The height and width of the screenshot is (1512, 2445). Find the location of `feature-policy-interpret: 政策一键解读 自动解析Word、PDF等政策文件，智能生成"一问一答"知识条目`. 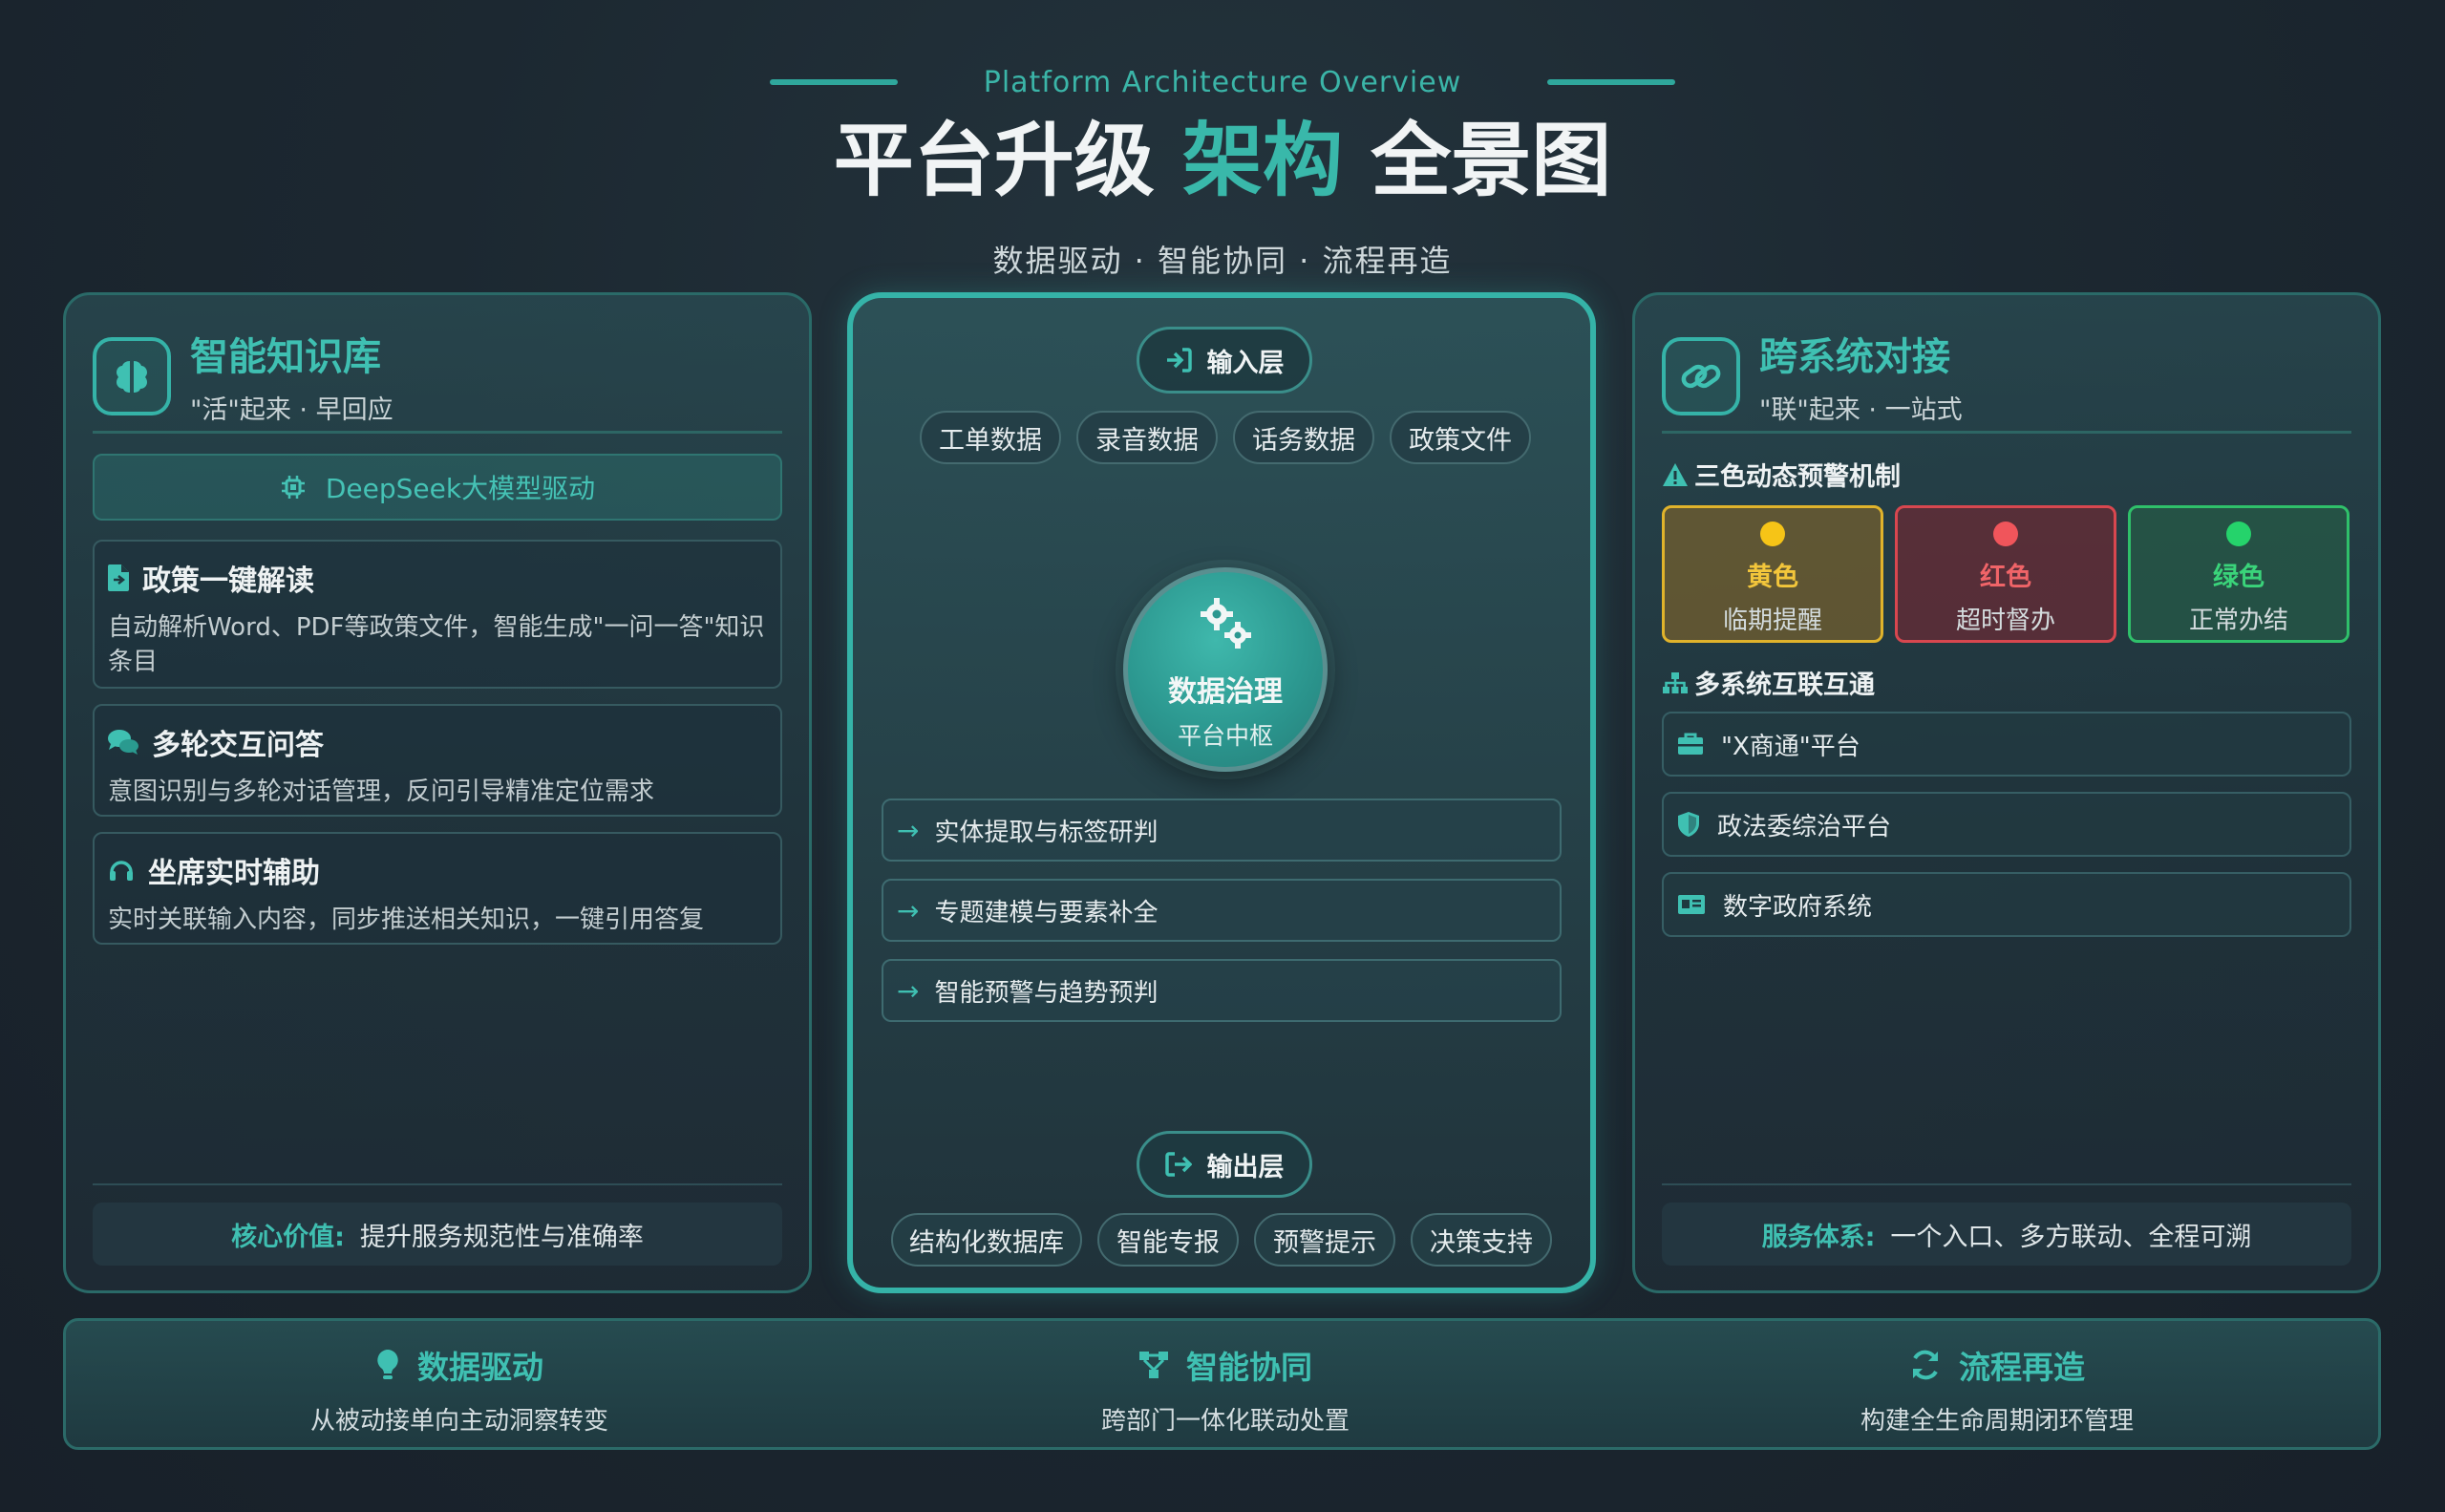

feature-policy-interpret: 政策一键解读 自动解析Word、PDF等政策文件，智能生成"一问一答"知识条目 is located at coordinates (438, 614).